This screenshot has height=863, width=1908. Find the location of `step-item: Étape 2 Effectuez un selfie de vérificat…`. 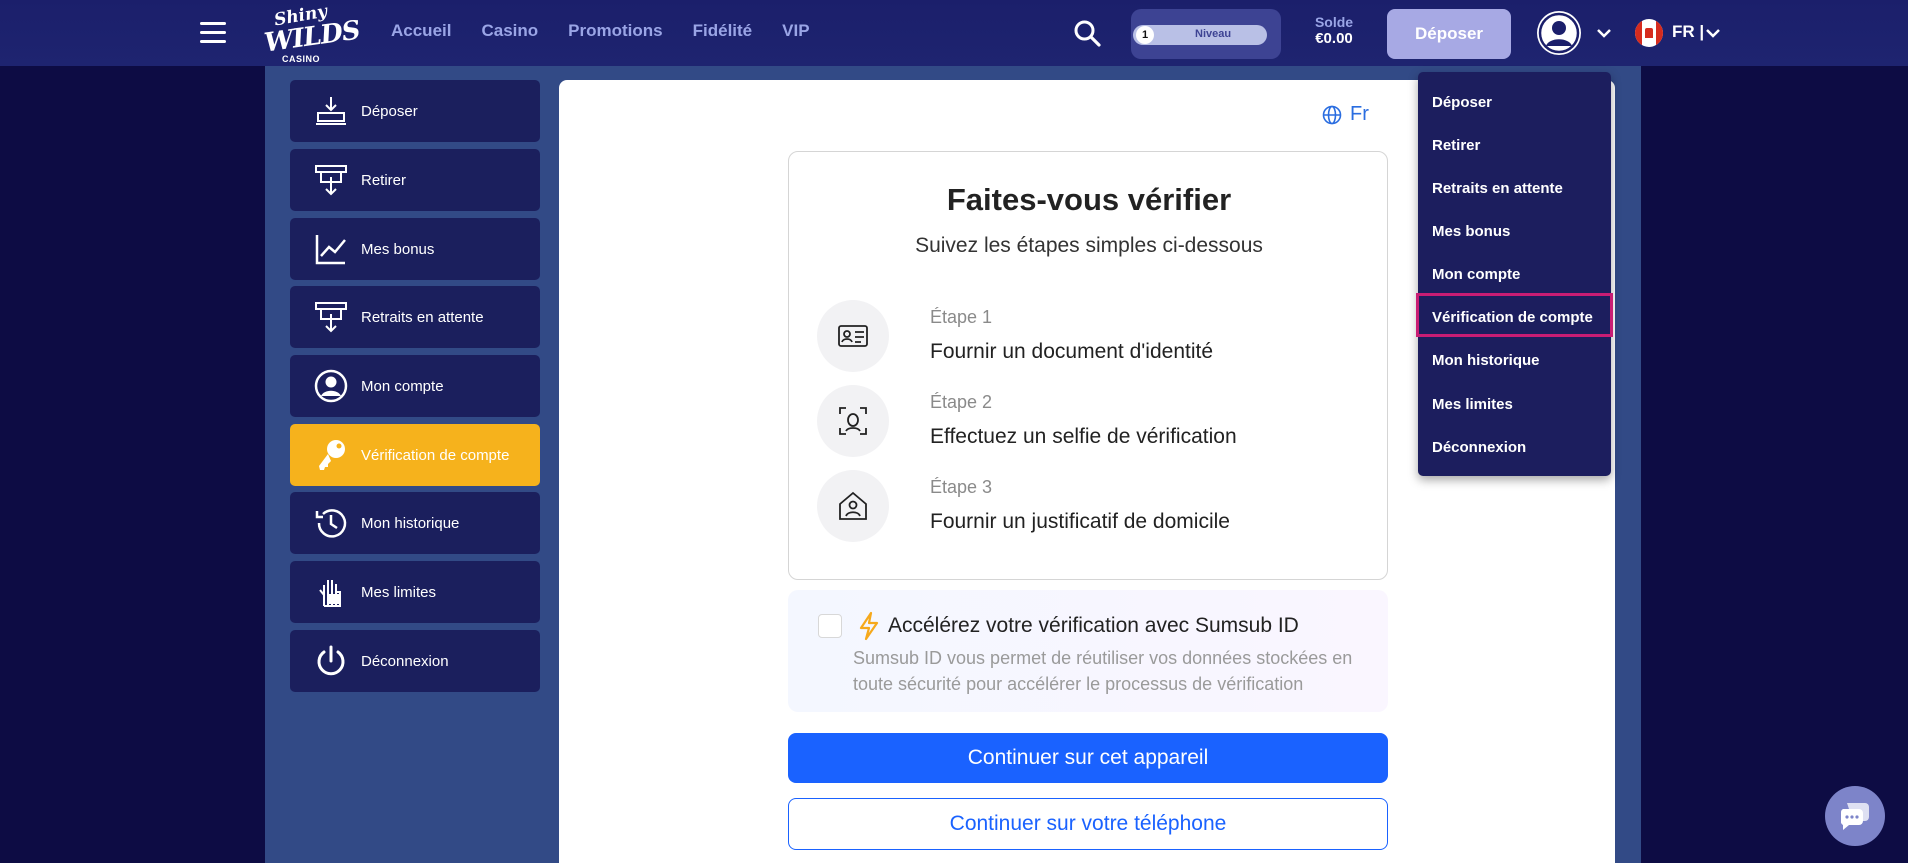

step-item: Étape 2 Effectuez un selfie de vérificat… is located at coordinates (1097, 421).